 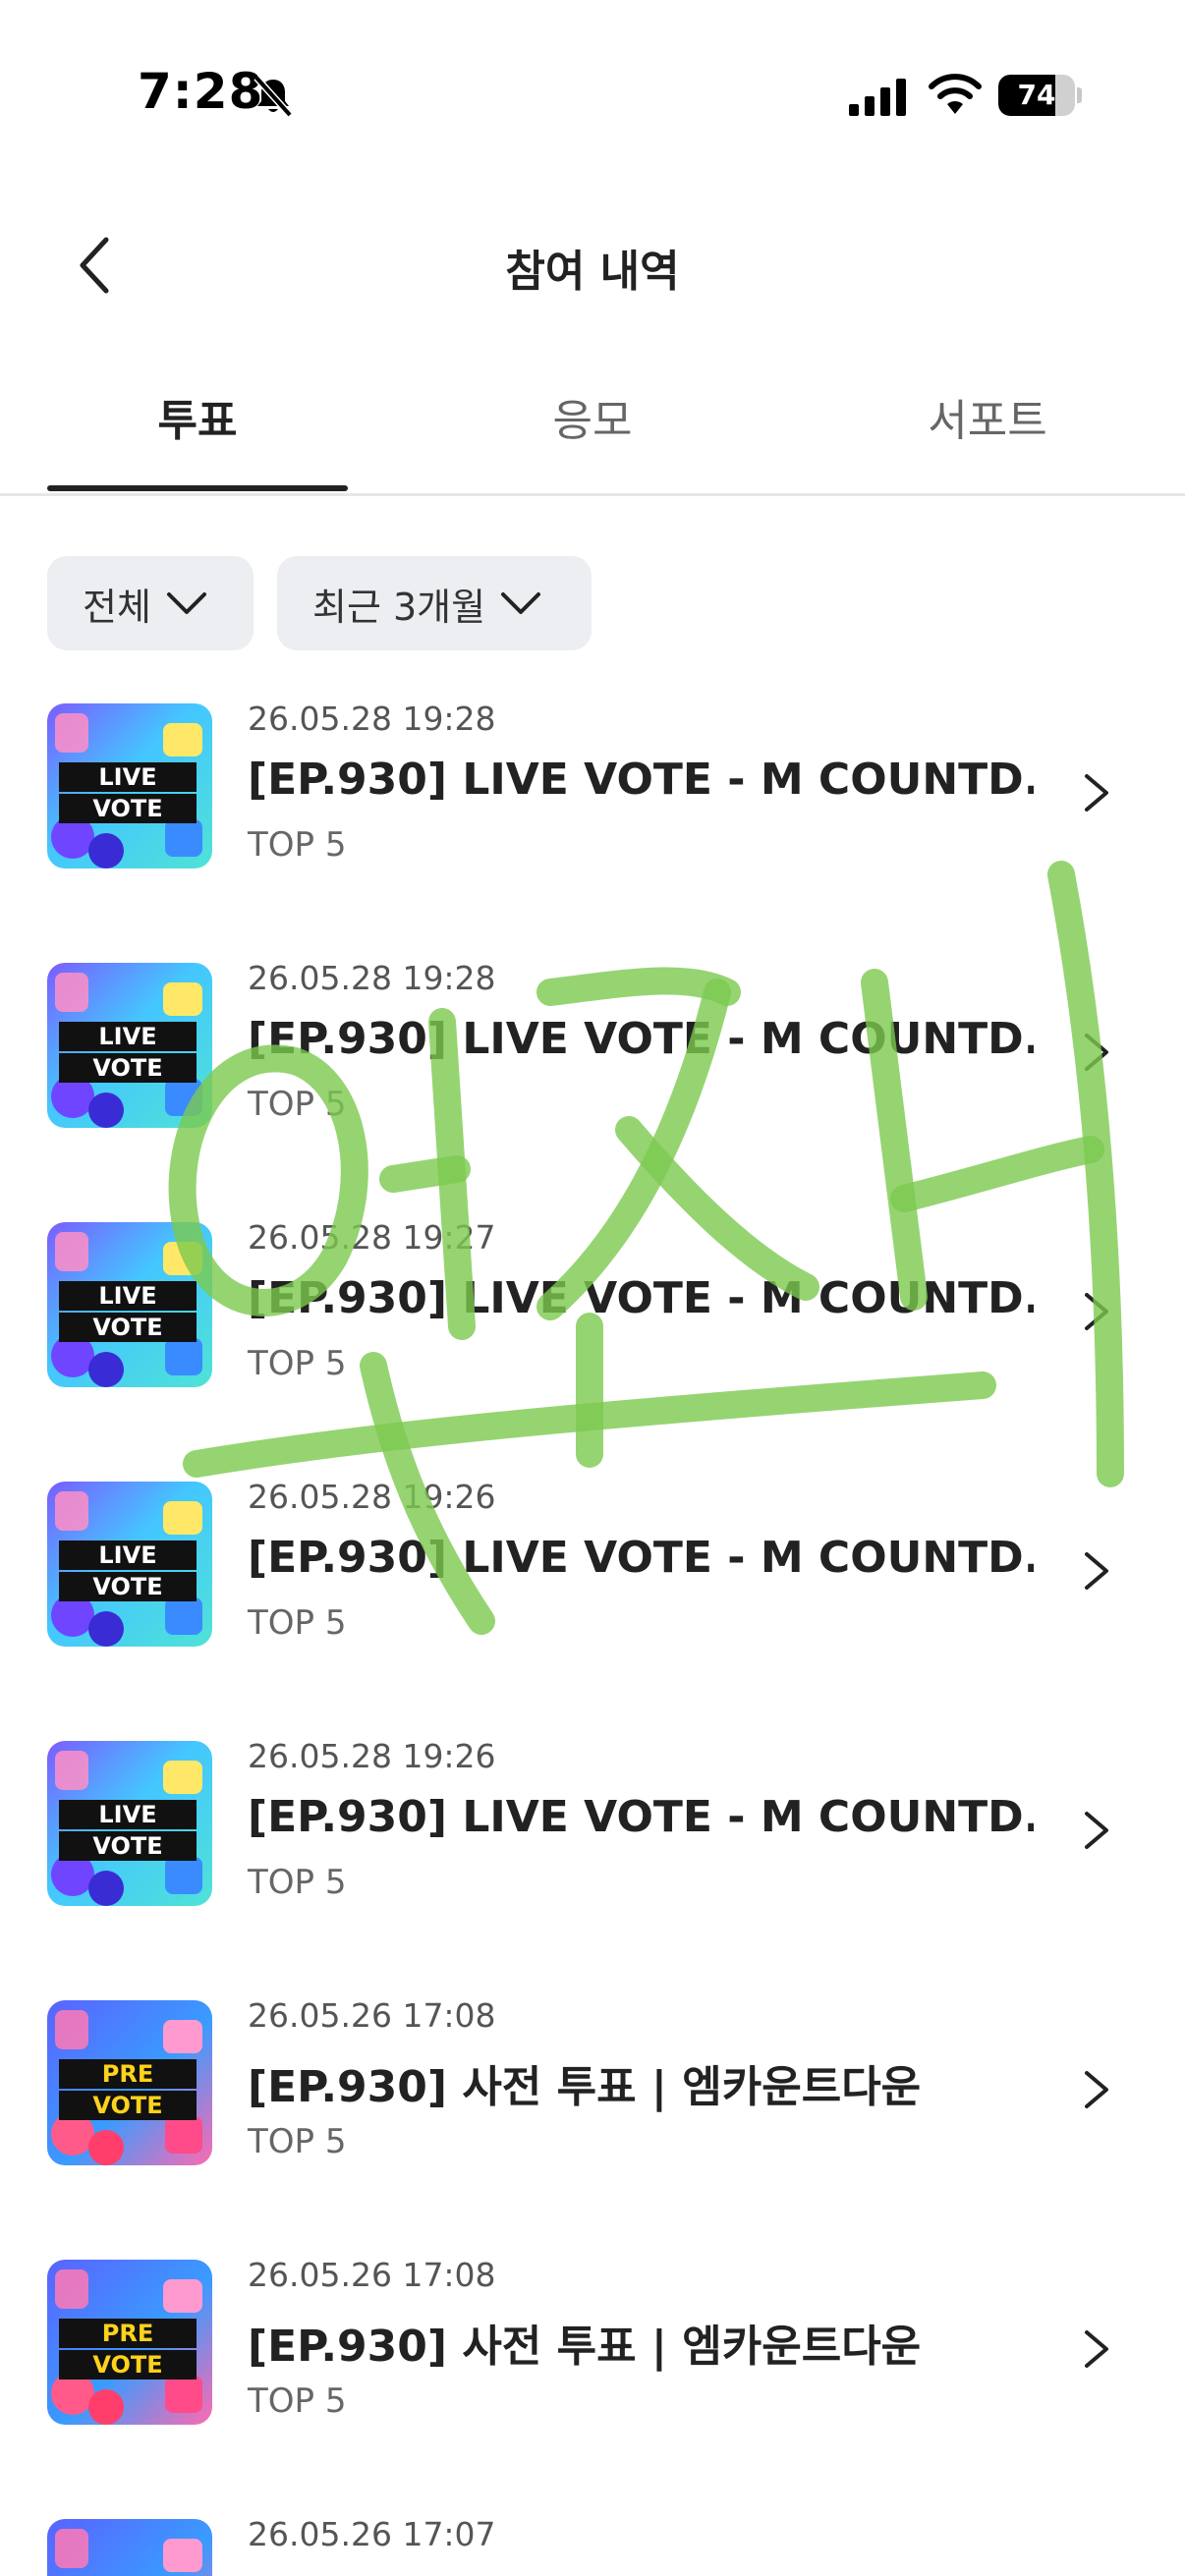 I want to click on status-bar: 7:28 74, so click(x=592, y=93).